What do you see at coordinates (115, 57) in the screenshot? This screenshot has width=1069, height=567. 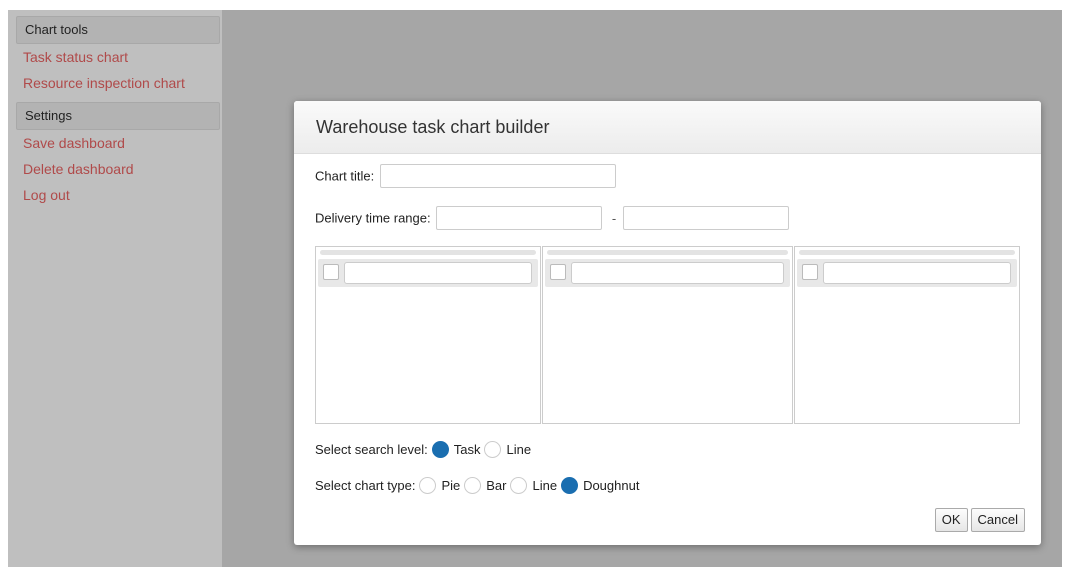 I see `sidebar-item-task-status-chart: Task status chart` at bounding box center [115, 57].